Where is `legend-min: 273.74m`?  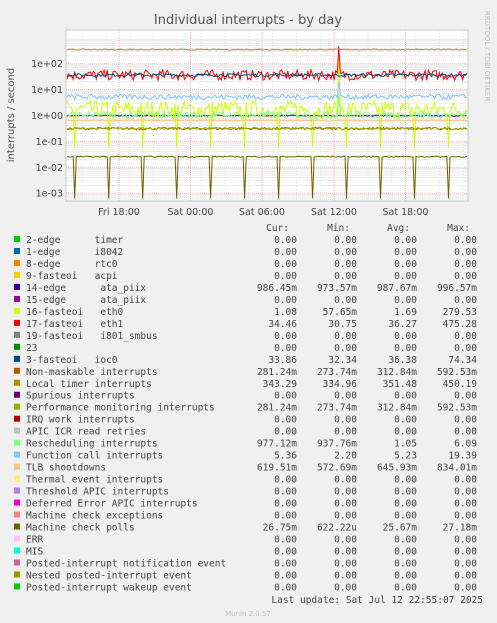 legend-min: 273.74m is located at coordinates (337, 408).